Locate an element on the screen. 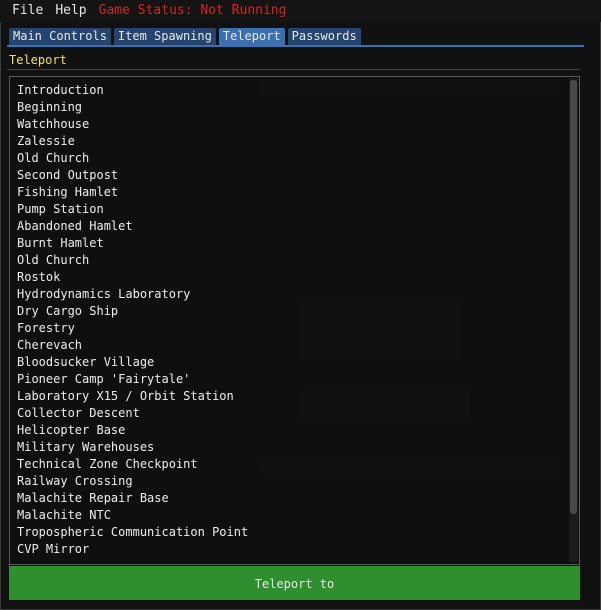  menu-help: Help is located at coordinates (70, 11).